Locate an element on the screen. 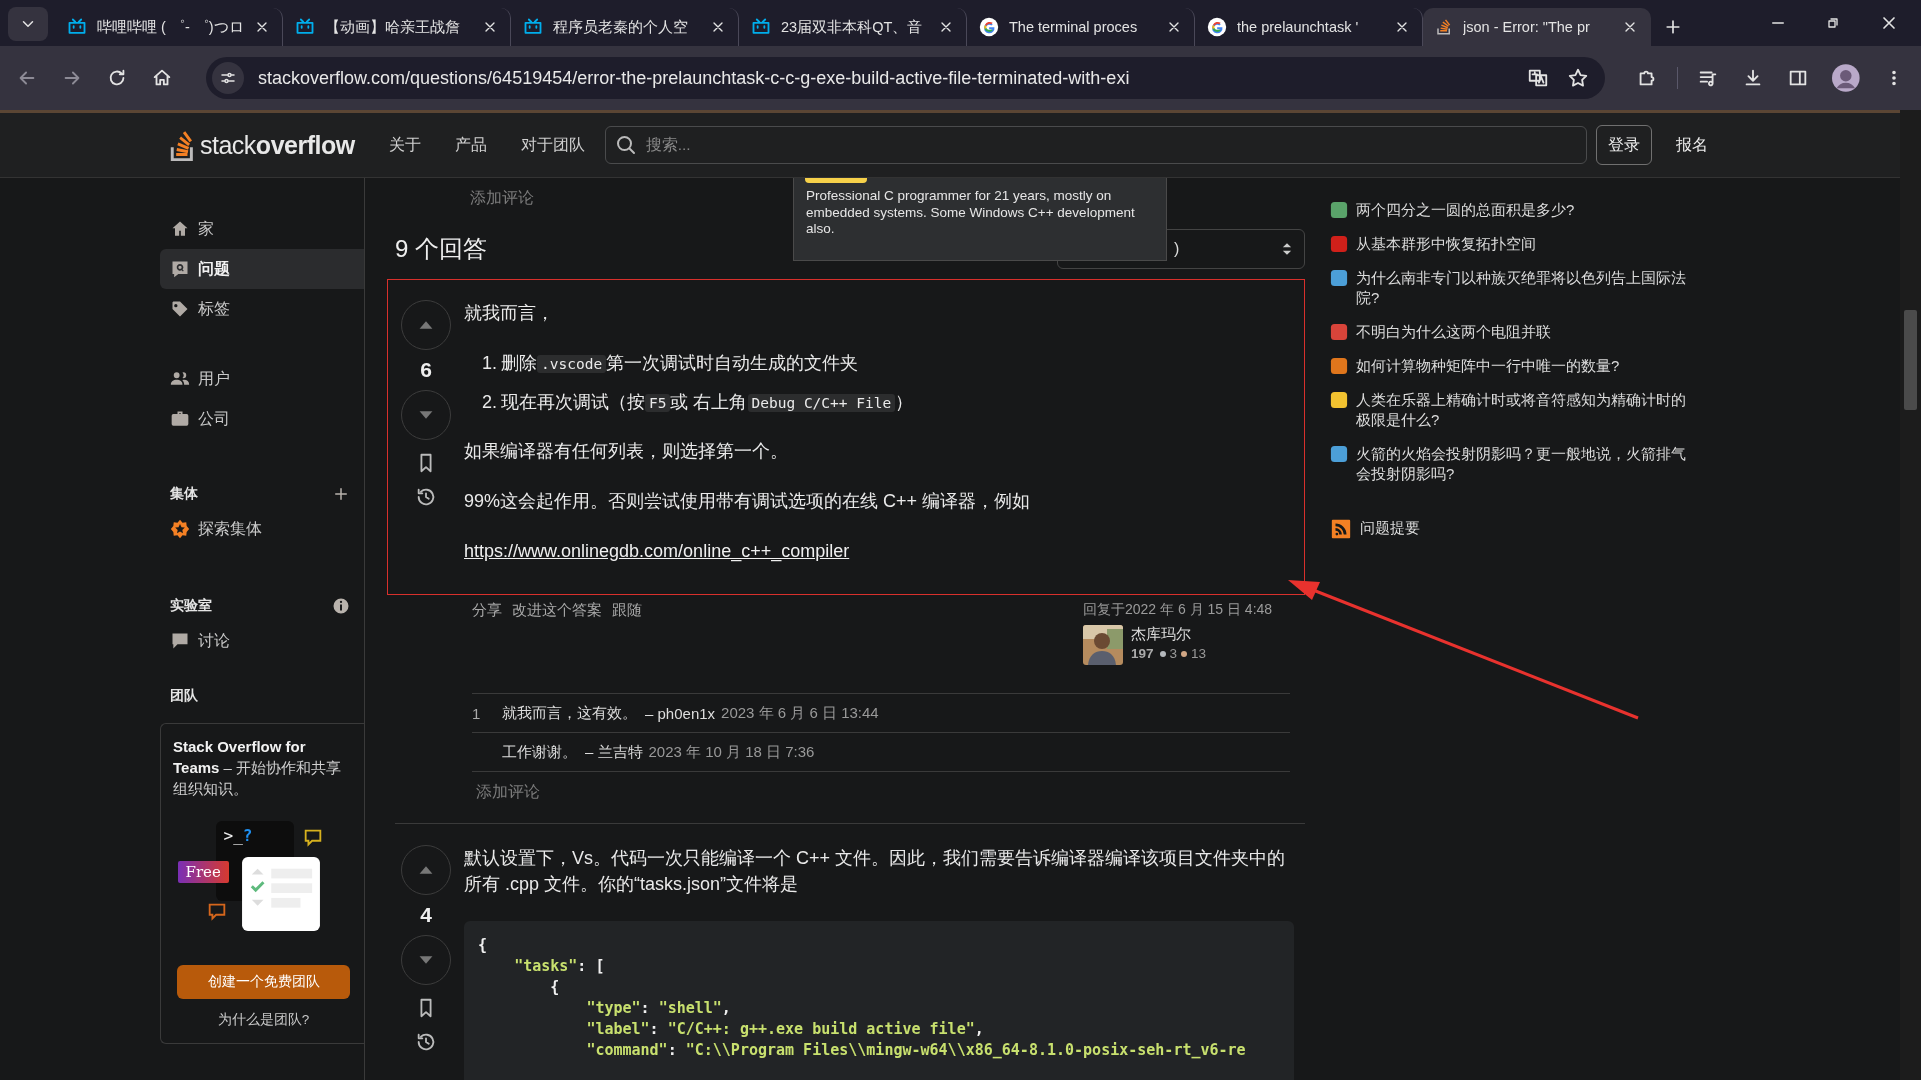  sidebar-item: 公司 is located at coordinates (262, 419).